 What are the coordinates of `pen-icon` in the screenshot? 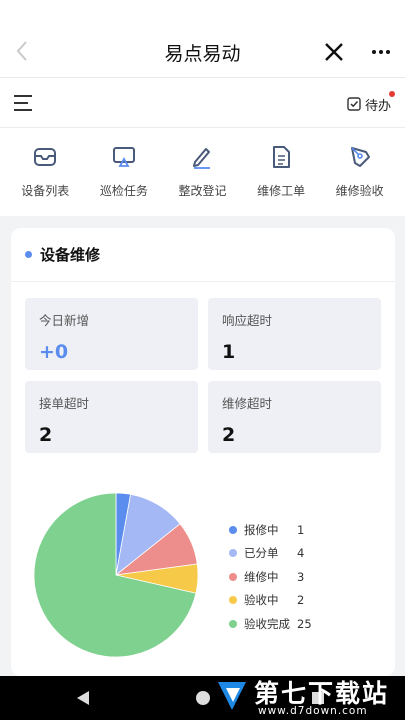 It's located at (202, 158).